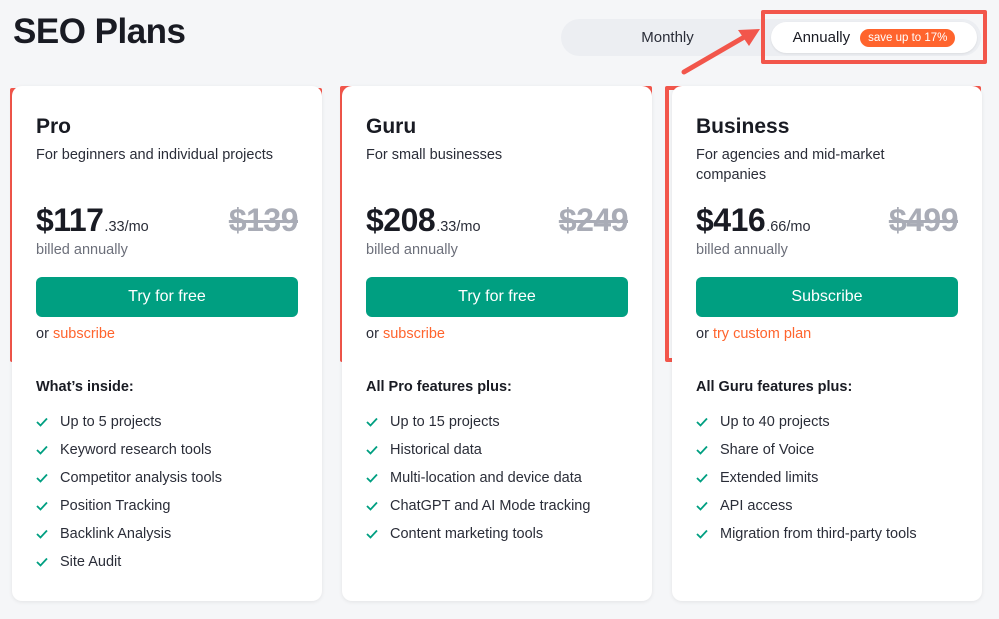  I want to click on plan-price: $416 .66/mo, so click(753, 220).